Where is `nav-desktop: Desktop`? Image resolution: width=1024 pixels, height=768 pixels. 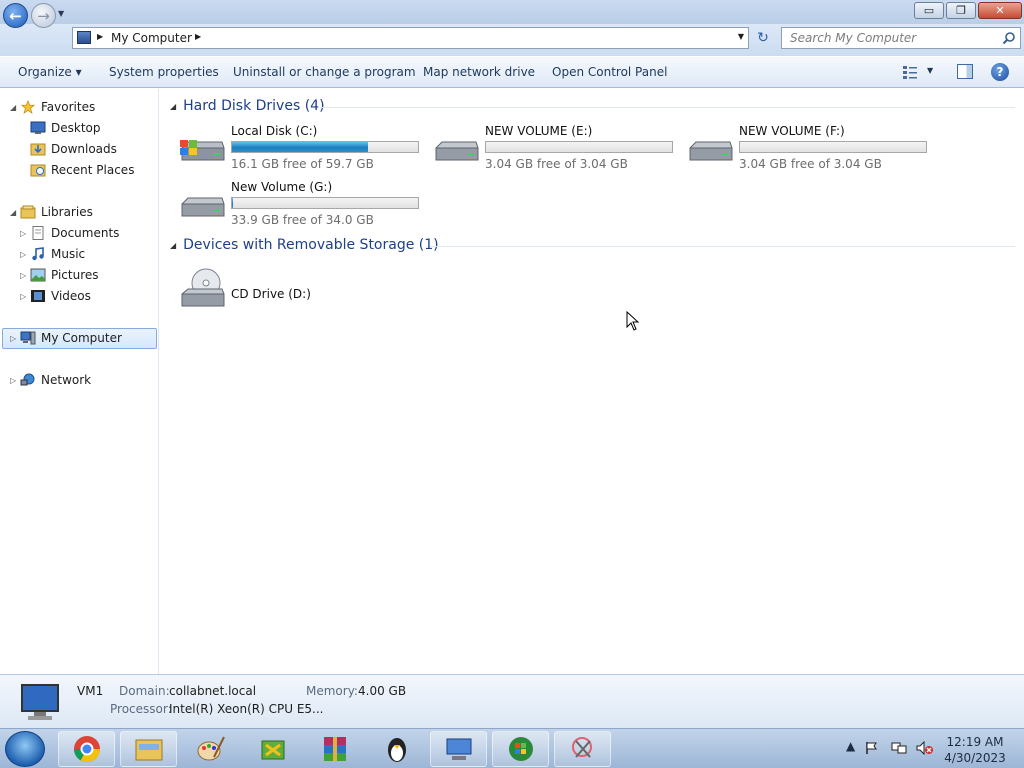
nav-desktop: Desktop is located at coordinates (65, 128).